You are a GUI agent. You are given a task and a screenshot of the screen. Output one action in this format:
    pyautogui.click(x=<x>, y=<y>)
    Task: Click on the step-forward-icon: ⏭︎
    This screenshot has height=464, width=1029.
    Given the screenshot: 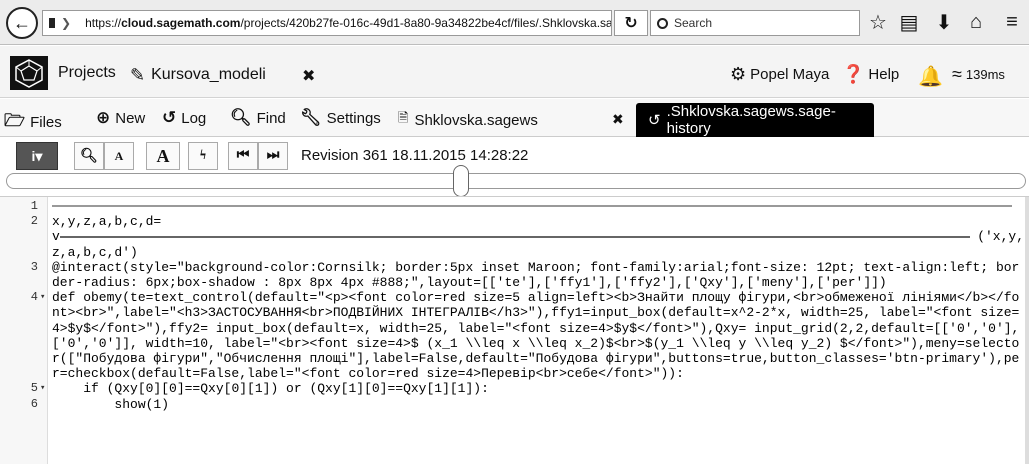 What is the action you would take?
    pyautogui.click(x=273, y=155)
    